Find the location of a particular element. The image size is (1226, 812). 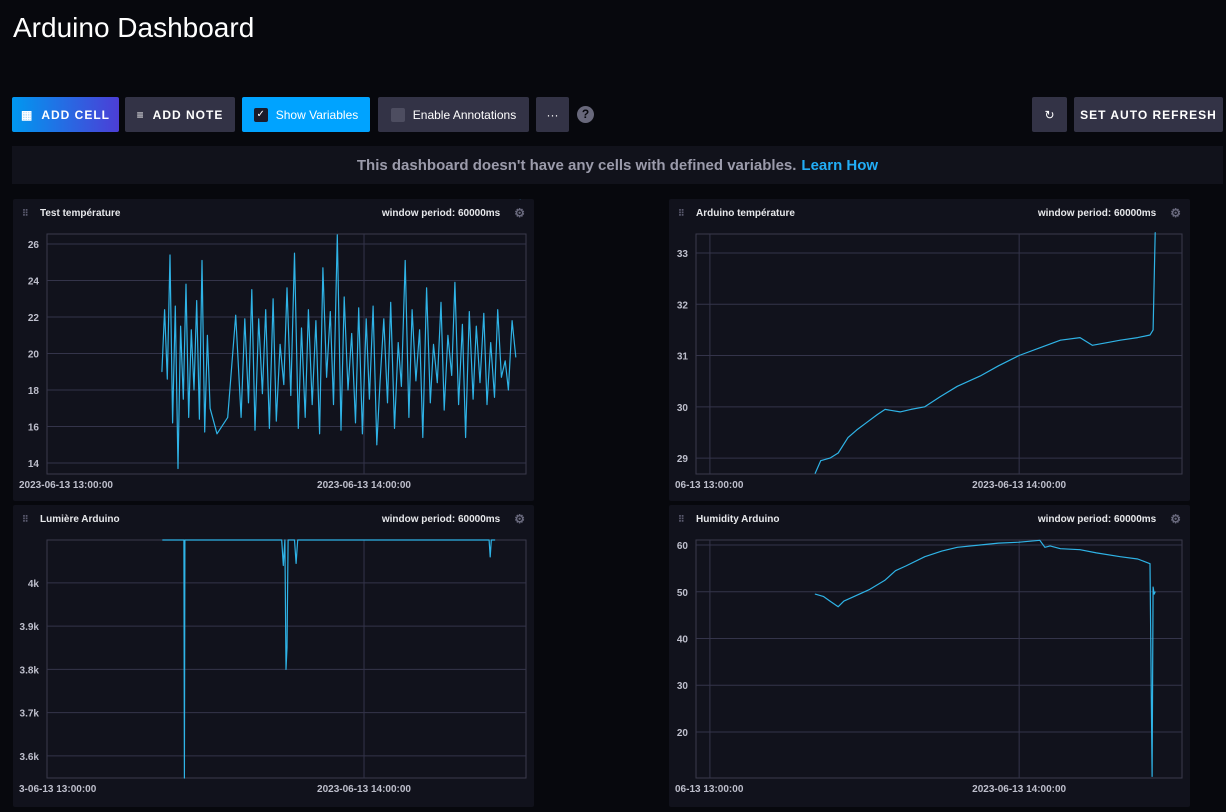

y-tick-label: 32 is located at coordinates (683, 305).